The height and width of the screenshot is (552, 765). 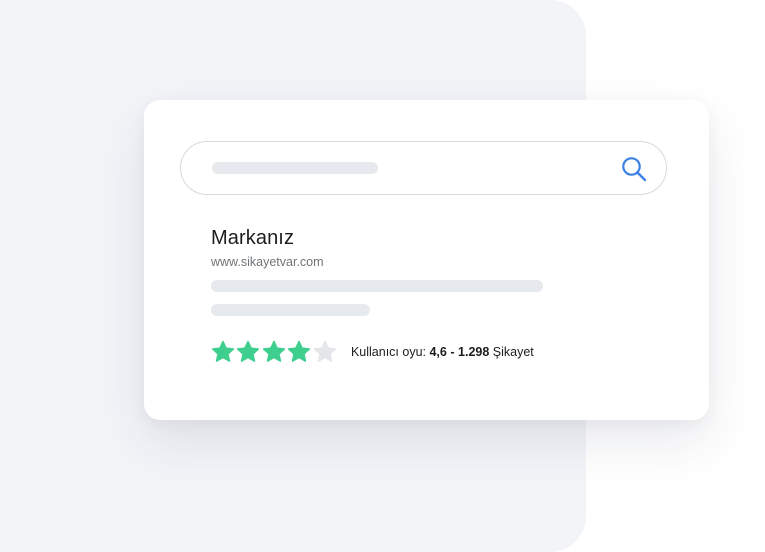 I want to click on search-bar, so click(x=423, y=168).